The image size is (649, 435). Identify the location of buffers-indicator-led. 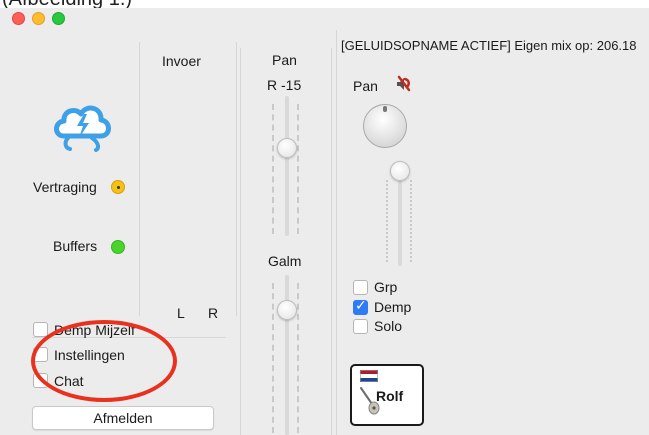
(118, 247).